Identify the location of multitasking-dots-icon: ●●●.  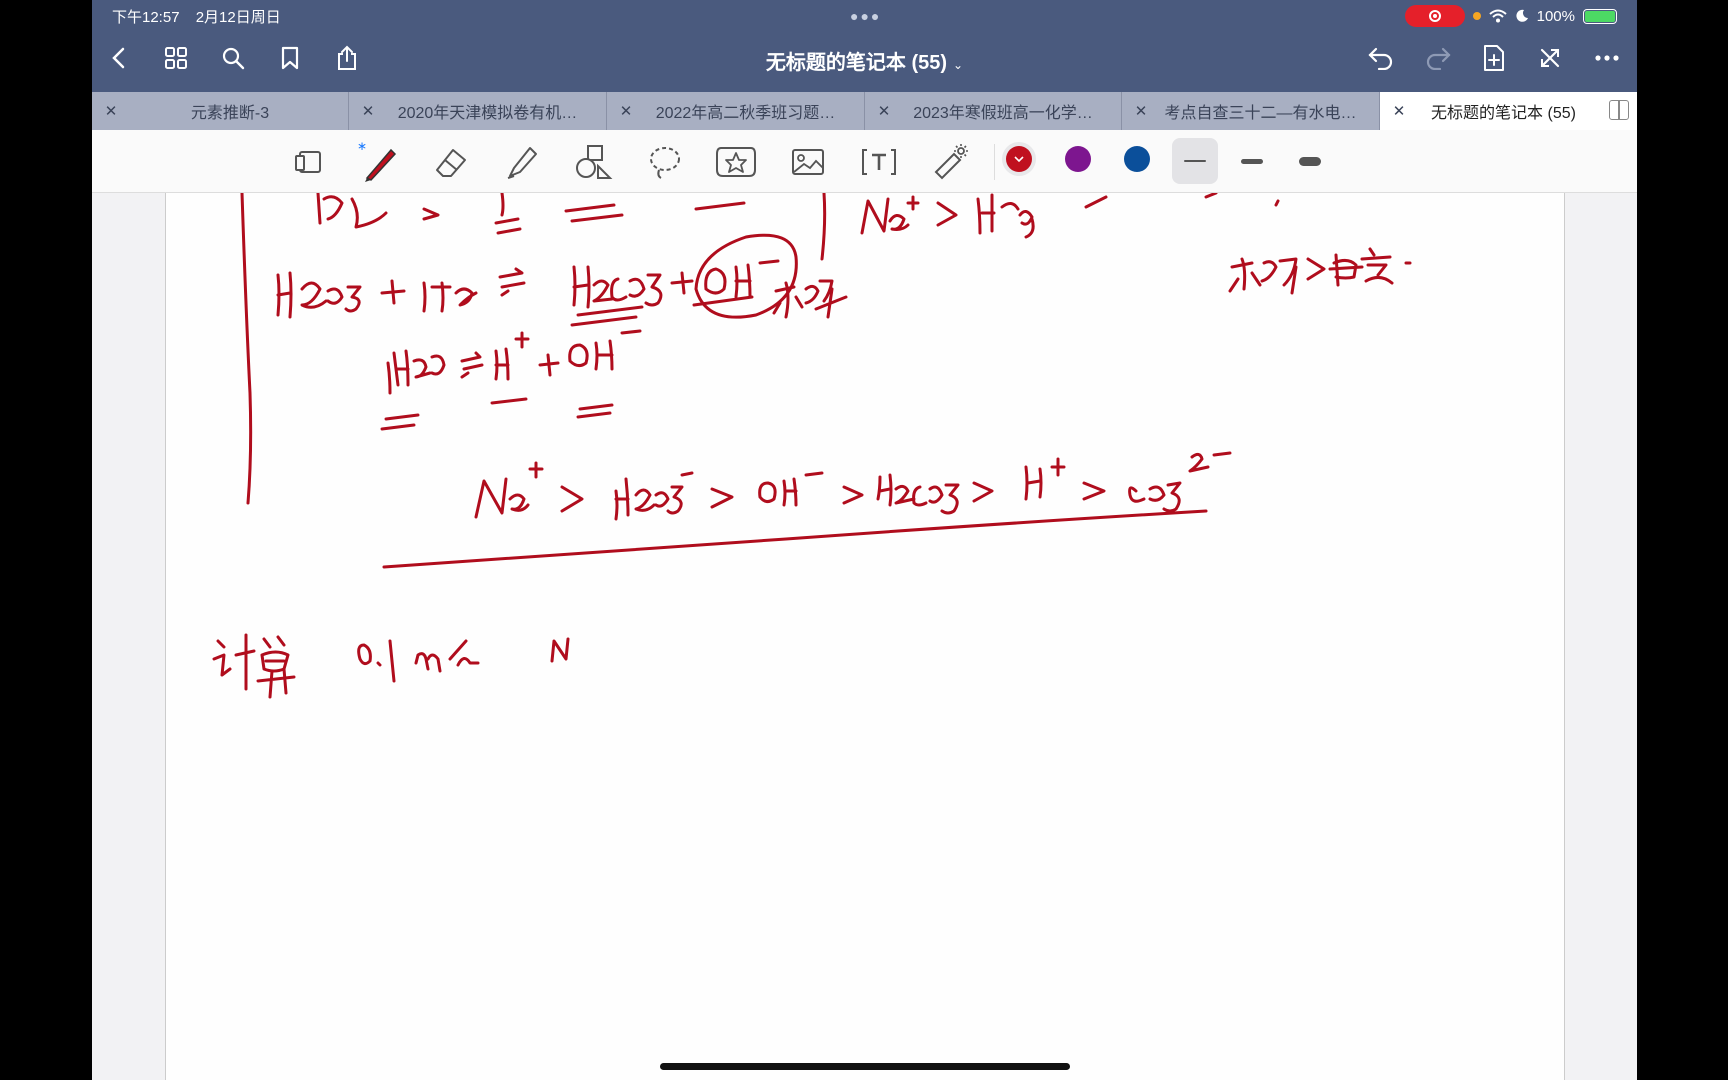
(865, 16).